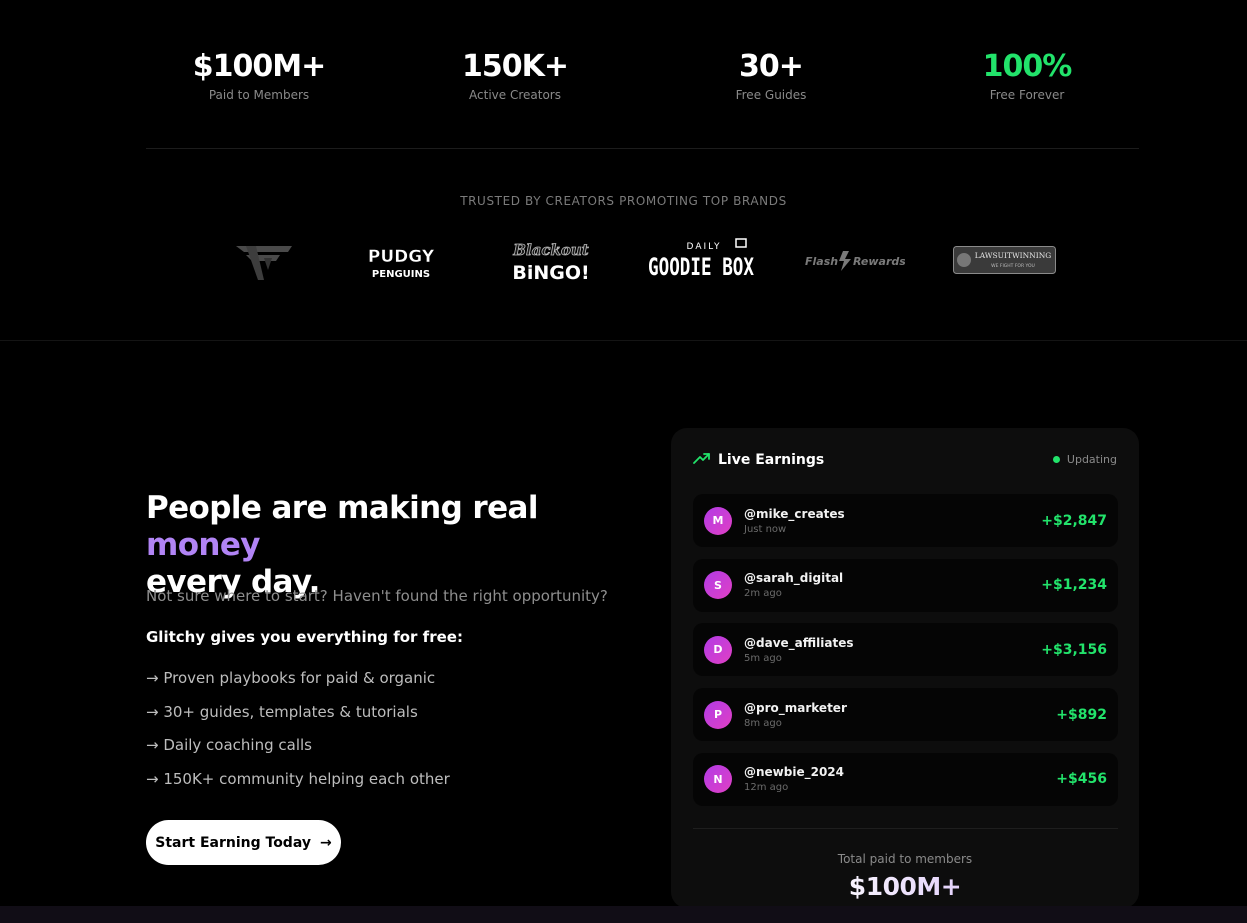 The height and width of the screenshot is (923, 1247). What do you see at coordinates (1074, 649) in the screenshot?
I see `earning-amount: +$3,156` at bounding box center [1074, 649].